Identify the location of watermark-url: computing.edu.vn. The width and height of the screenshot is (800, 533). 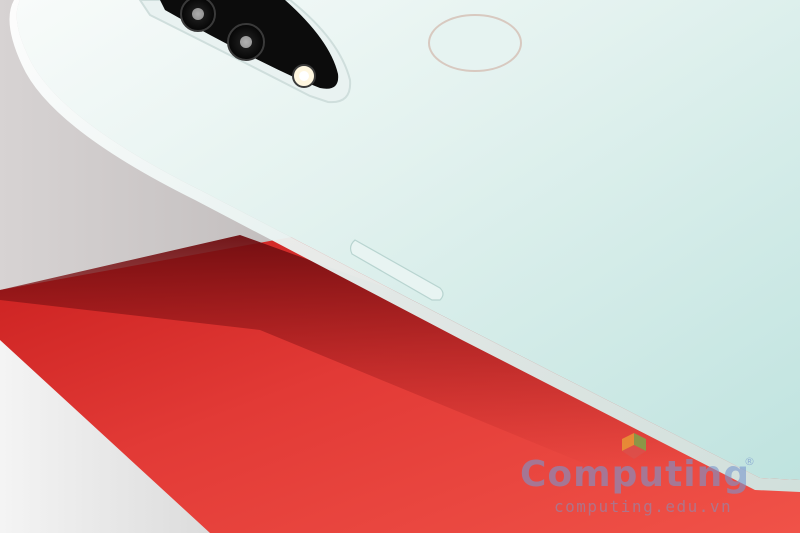
(643, 506).